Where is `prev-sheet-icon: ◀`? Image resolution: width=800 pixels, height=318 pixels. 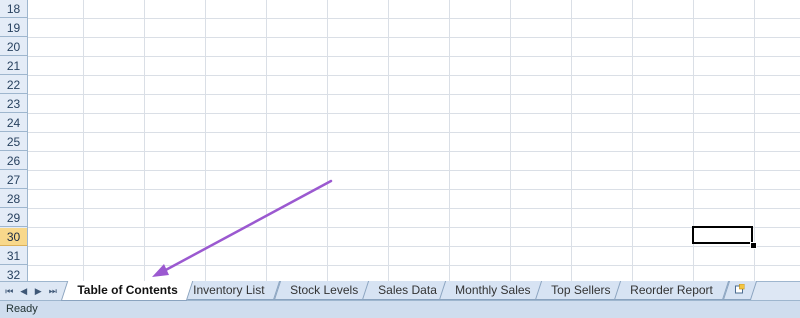
prev-sheet-icon: ◀ is located at coordinates (24, 292).